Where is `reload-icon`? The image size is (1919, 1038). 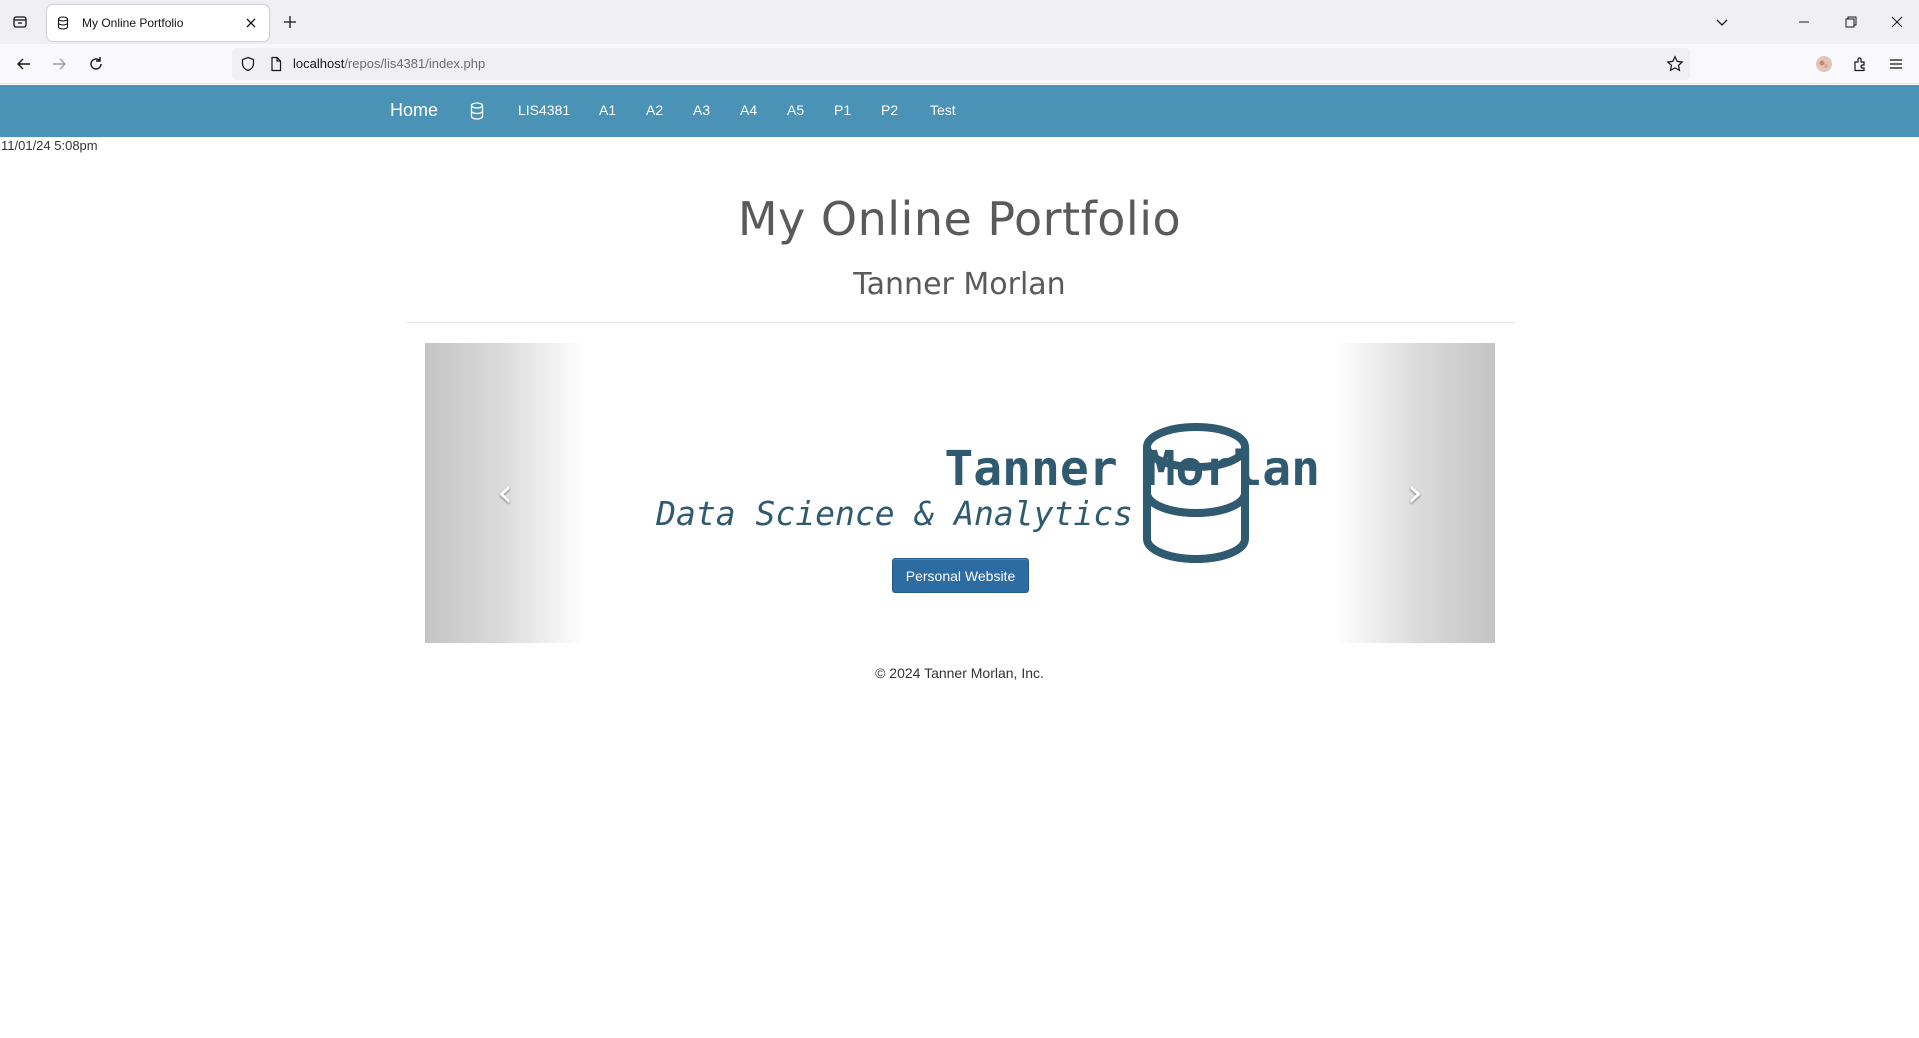 reload-icon is located at coordinates (96, 64).